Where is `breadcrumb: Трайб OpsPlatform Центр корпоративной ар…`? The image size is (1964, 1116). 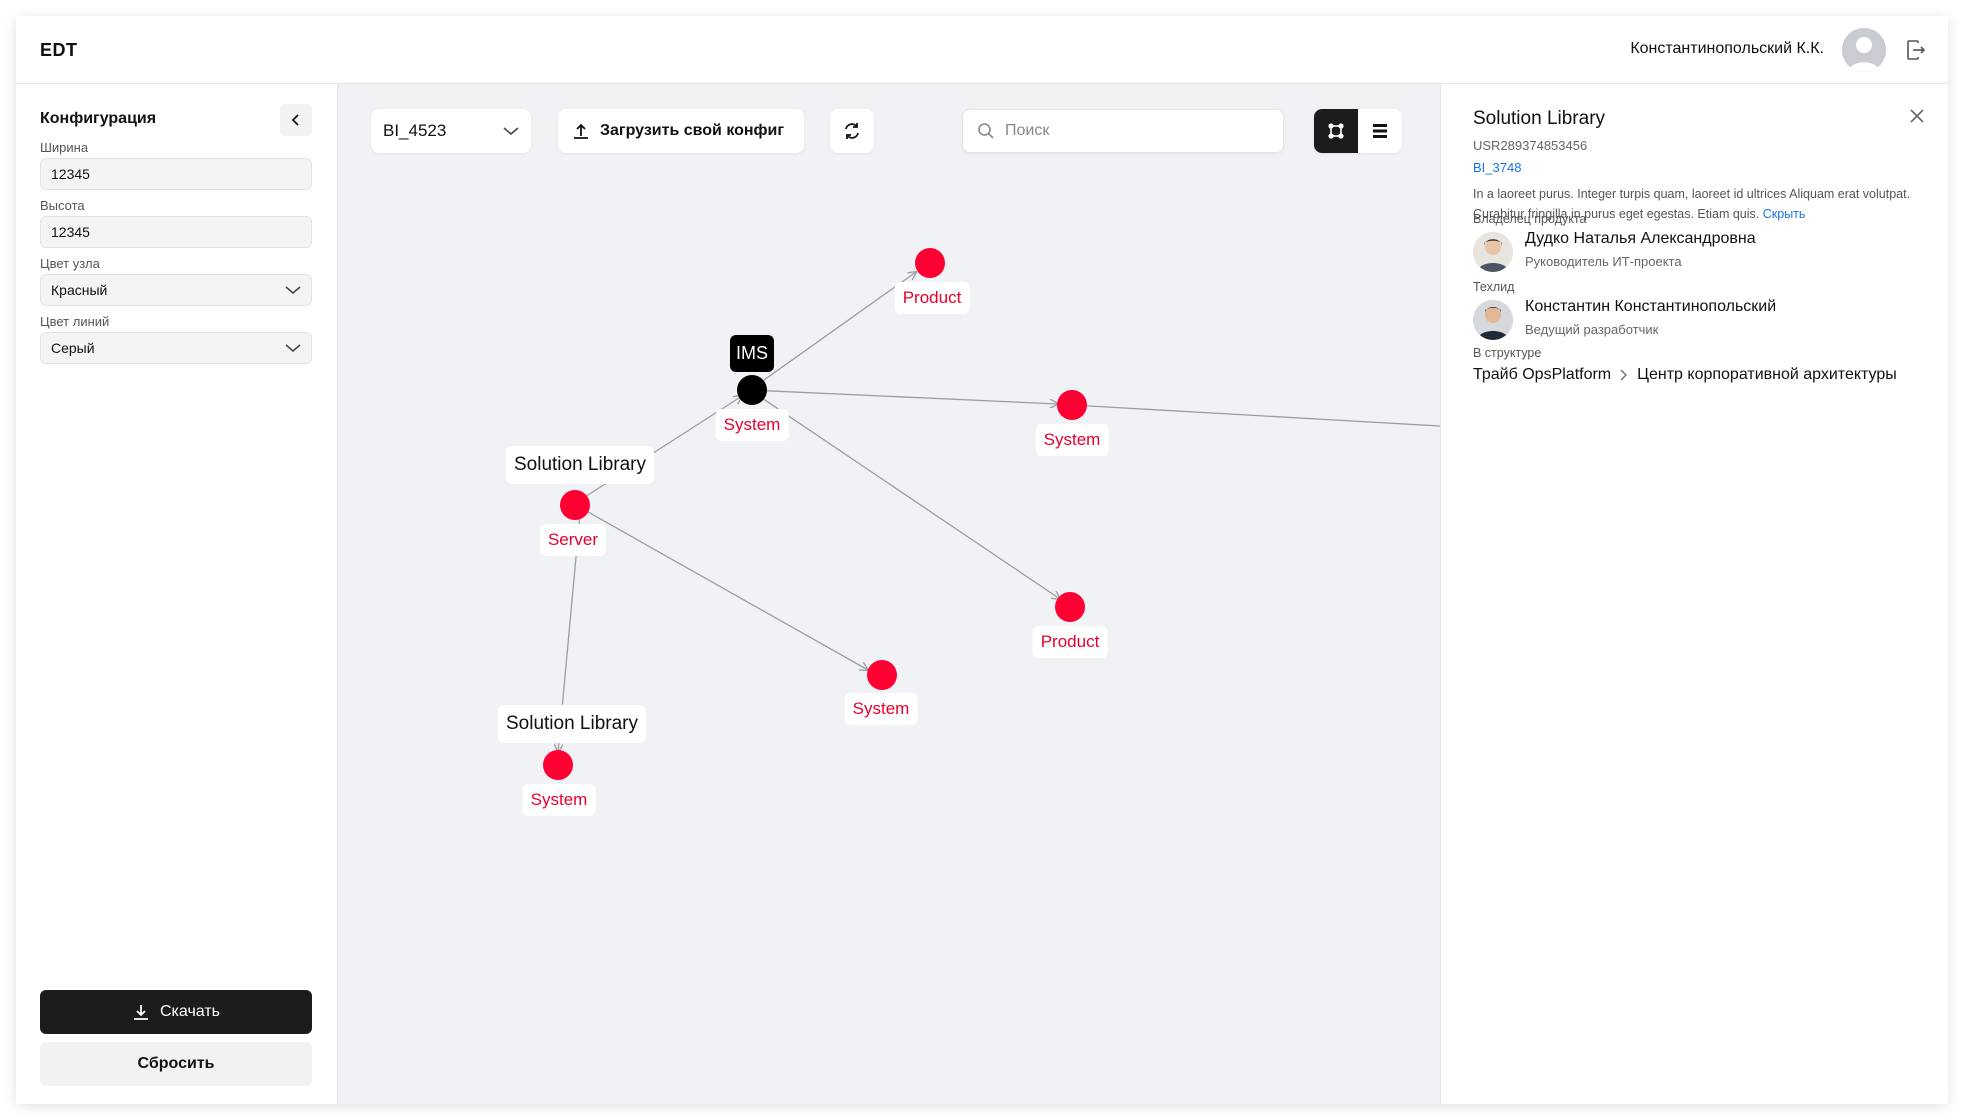 breadcrumb: Трайб OpsPlatform Центр корпоративной ар… is located at coordinates (1685, 375).